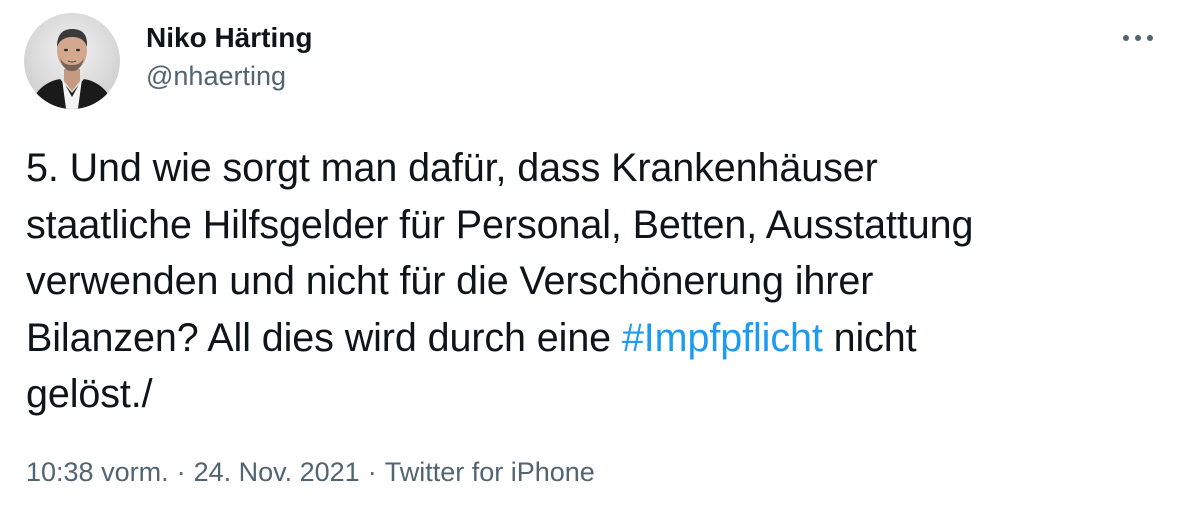 This screenshot has width=1194, height=514. I want to click on display-name: Niko Härting, so click(229, 38).